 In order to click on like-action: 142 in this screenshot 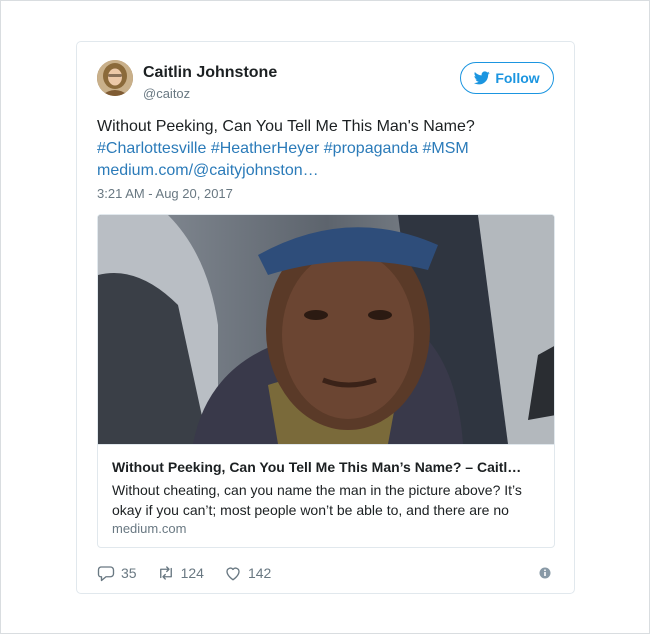, I will do `click(247, 573)`.